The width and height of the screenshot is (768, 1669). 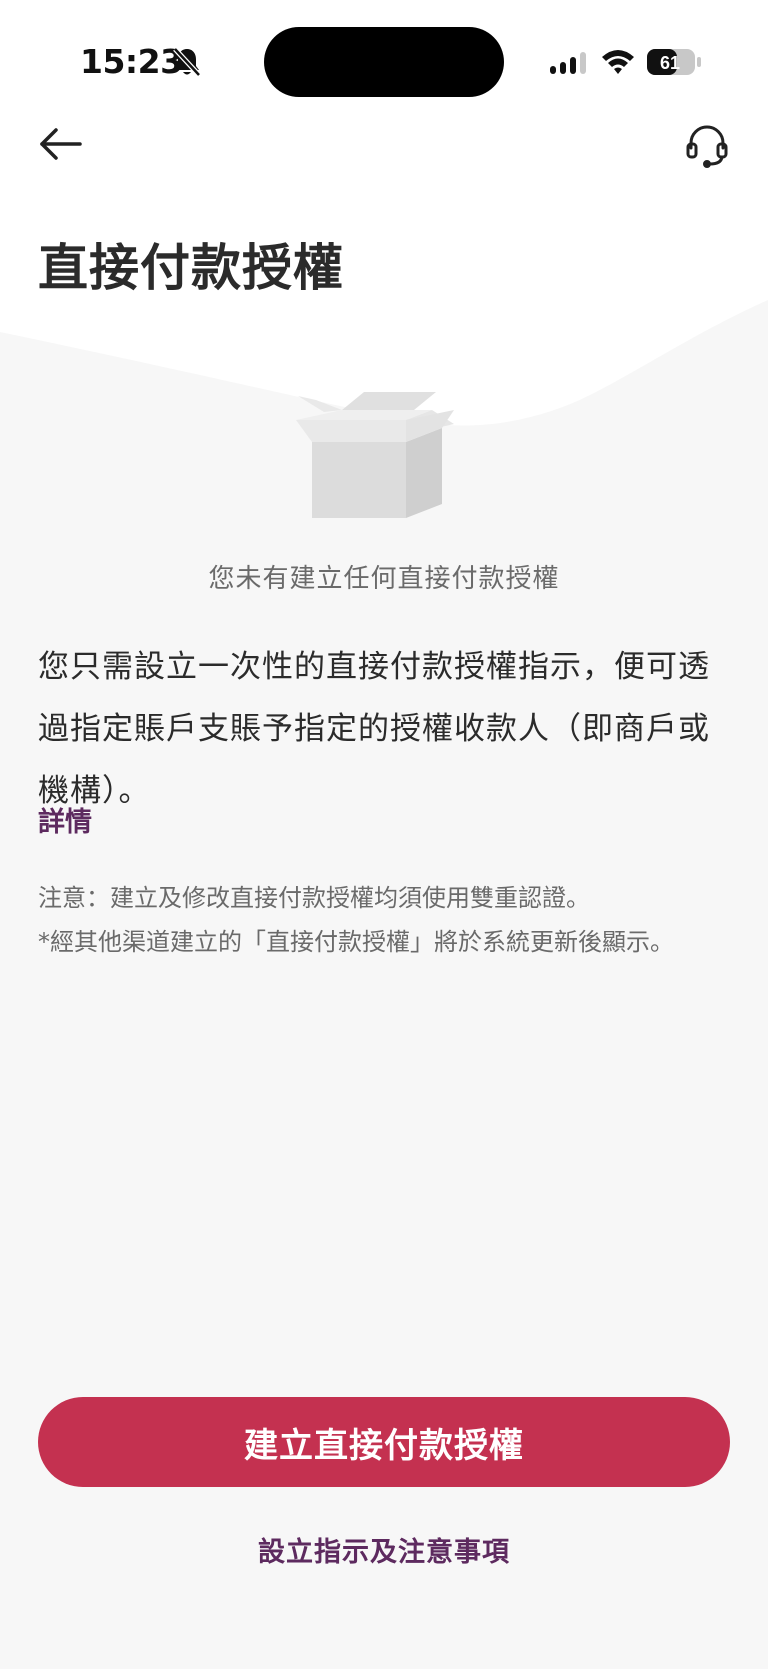 What do you see at coordinates (314, 898) in the screenshot?
I see `note-two-factor: 注意：建立及修改直接付款授權均須使用雙重認證。` at bounding box center [314, 898].